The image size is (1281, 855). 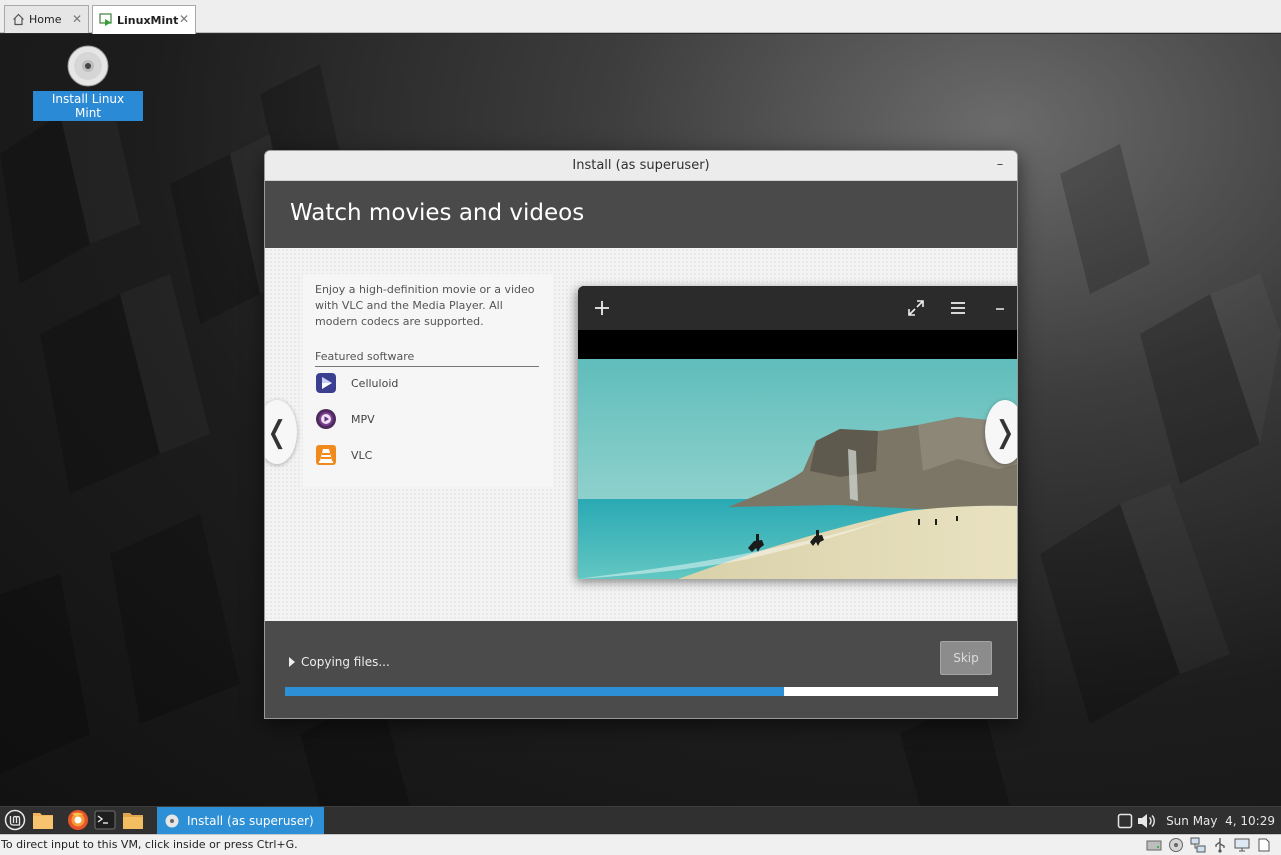 I want to click on vlc-icon, so click(x=326, y=455).